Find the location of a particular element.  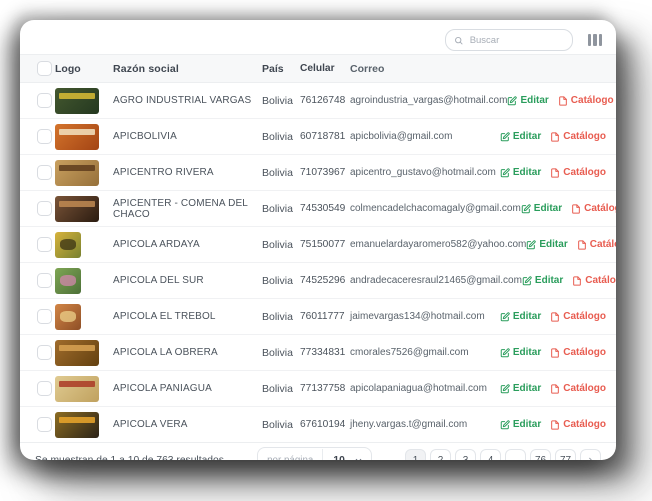

apicbolivia-logo is located at coordinates (77, 136).